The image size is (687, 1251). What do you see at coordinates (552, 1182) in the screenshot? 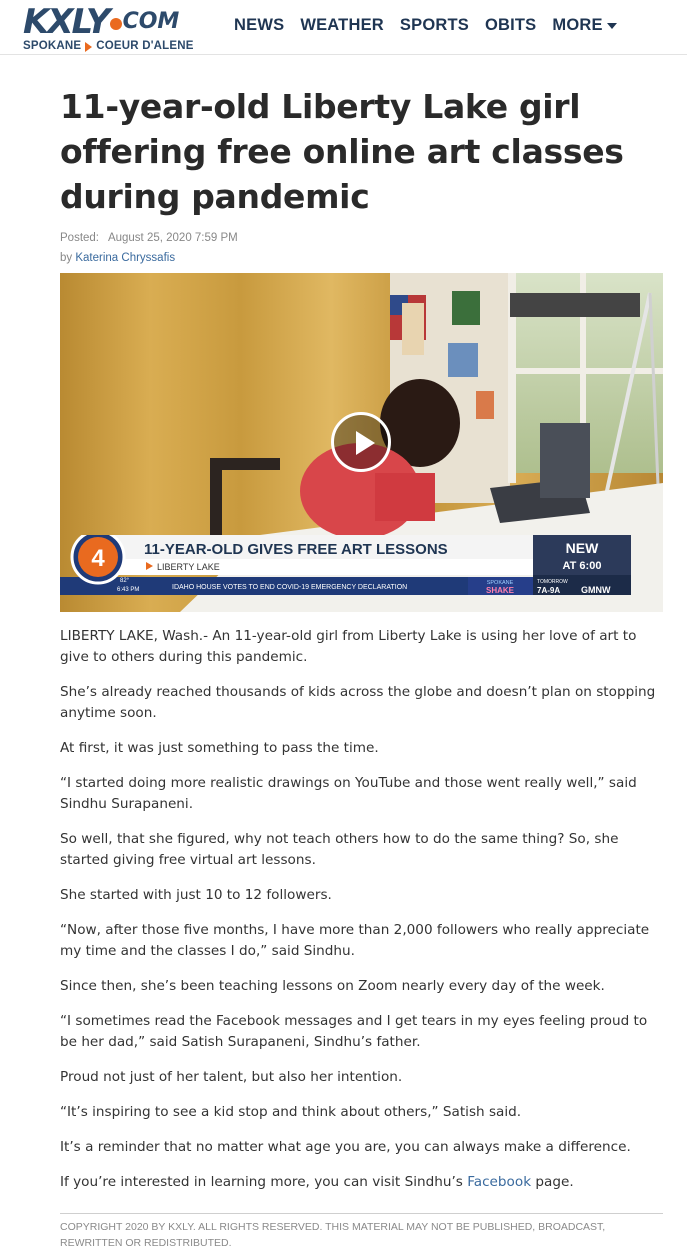
I see `paragraph-text: page.` at bounding box center [552, 1182].